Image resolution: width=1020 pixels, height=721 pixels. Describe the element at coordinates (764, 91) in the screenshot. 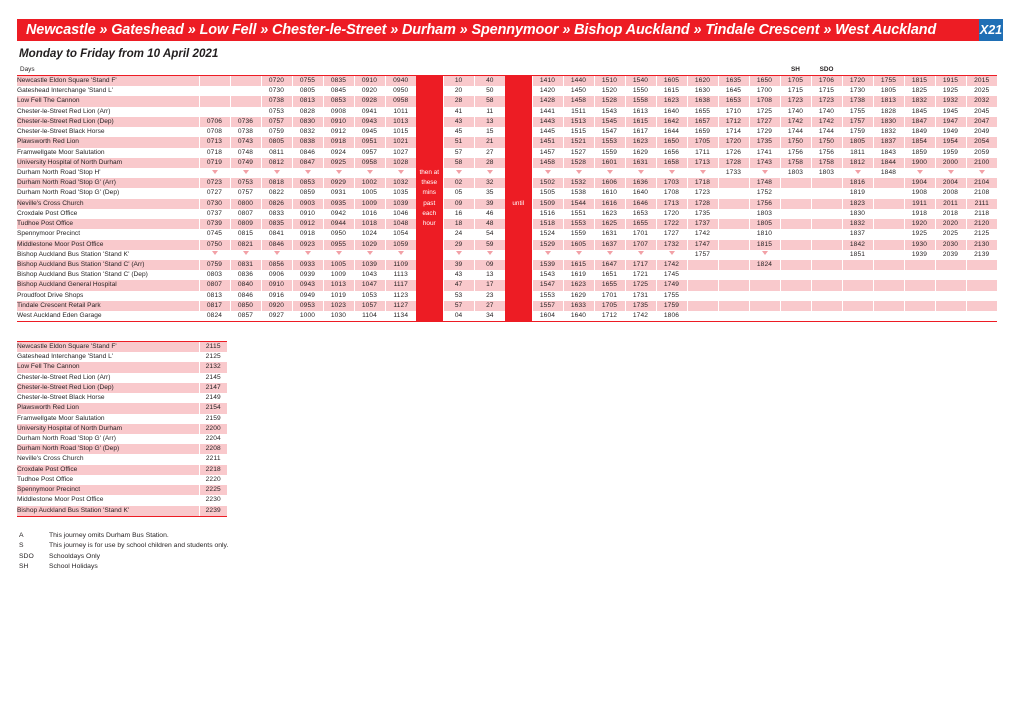

I see `time-cell: 1700` at that location.